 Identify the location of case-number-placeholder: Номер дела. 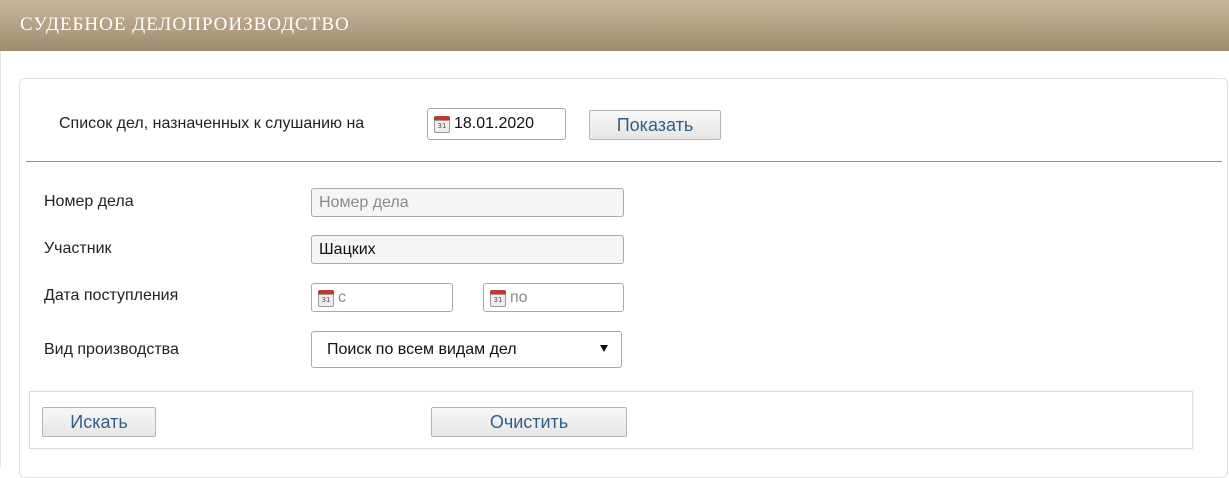
(364, 202).